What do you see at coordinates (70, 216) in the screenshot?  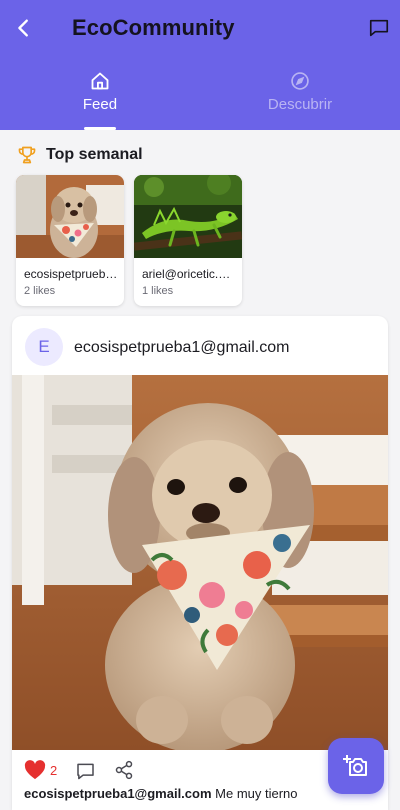 I see `dog-thumbnail` at bounding box center [70, 216].